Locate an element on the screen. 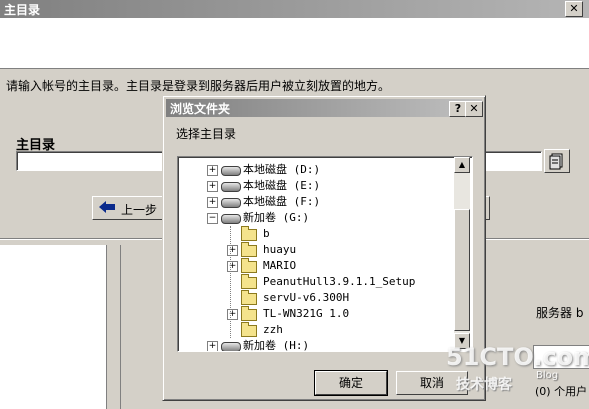  tree-item-label: PeanutHull3.9.1.1_Setup is located at coordinates (339, 281).